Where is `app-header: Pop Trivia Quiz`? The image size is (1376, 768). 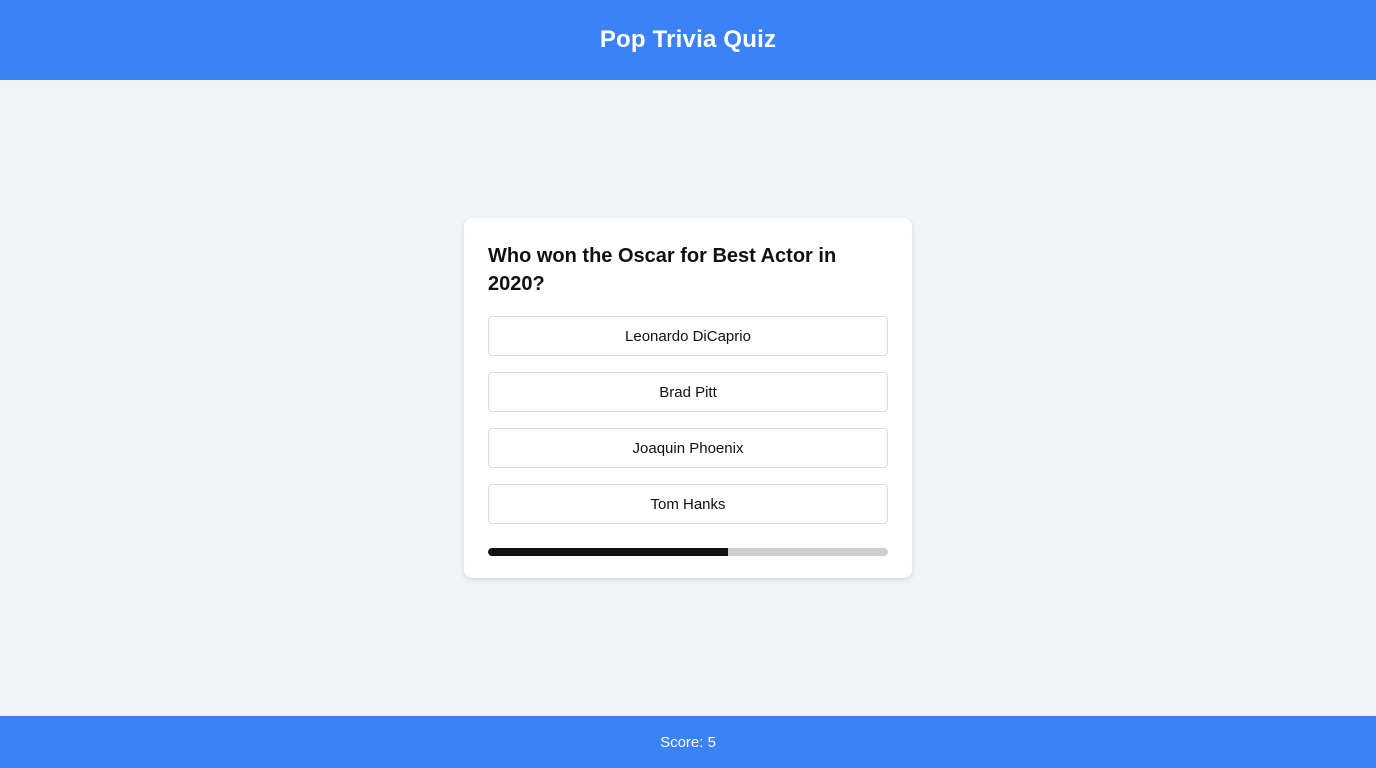
app-header: Pop Trivia Quiz is located at coordinates (688, 40).